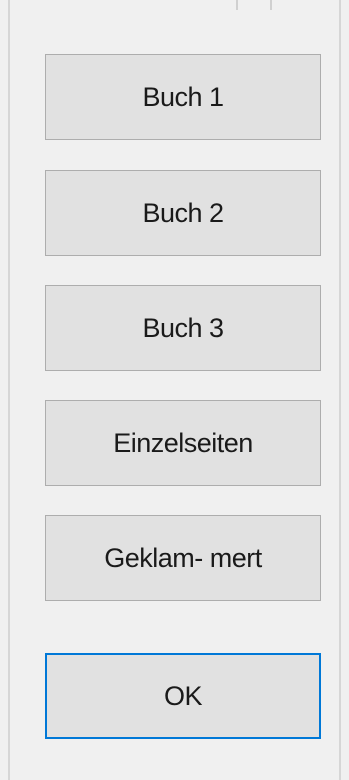 This screenshot has width=349, height=780. Describe the element at coordinates (340, 390) in the screenshot. I see `right-border` at that location.